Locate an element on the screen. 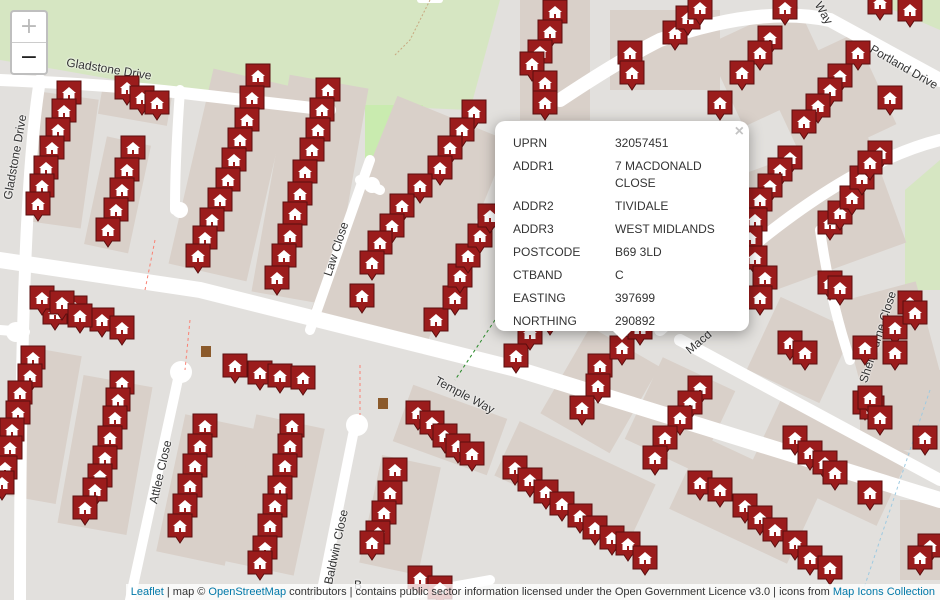 This screenshot has height=600, width=940. popup-key: ADDR2 is located at coordinates (533, 206).